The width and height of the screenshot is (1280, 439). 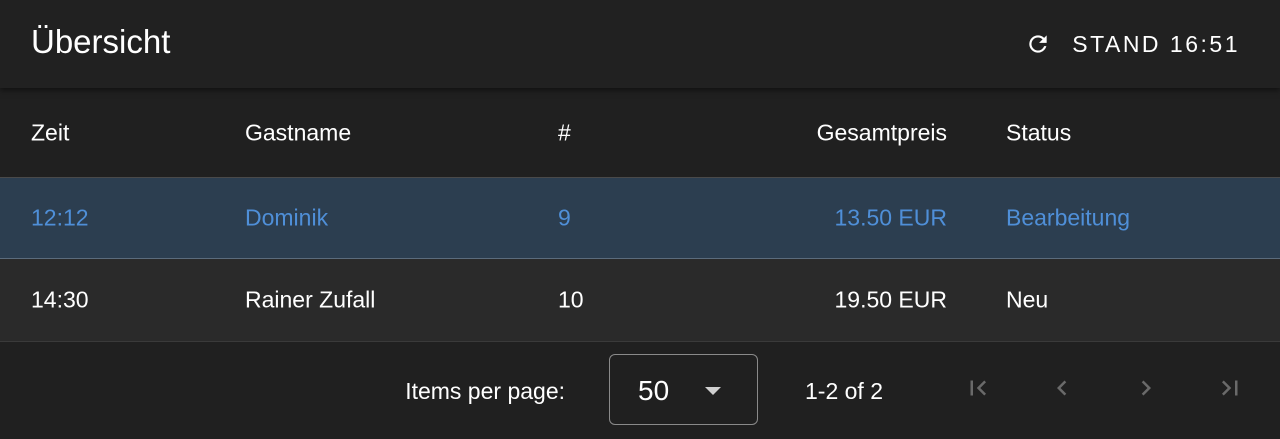 I want to click on cell-anzahl: 9, so click(x=564, y=217).